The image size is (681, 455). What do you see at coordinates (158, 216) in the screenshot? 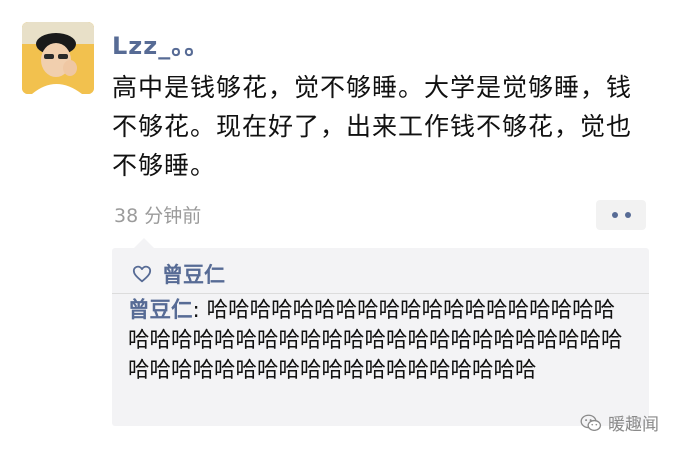
I see `post-timestamp: 38 分钟前` at bounding box center [158, 216].